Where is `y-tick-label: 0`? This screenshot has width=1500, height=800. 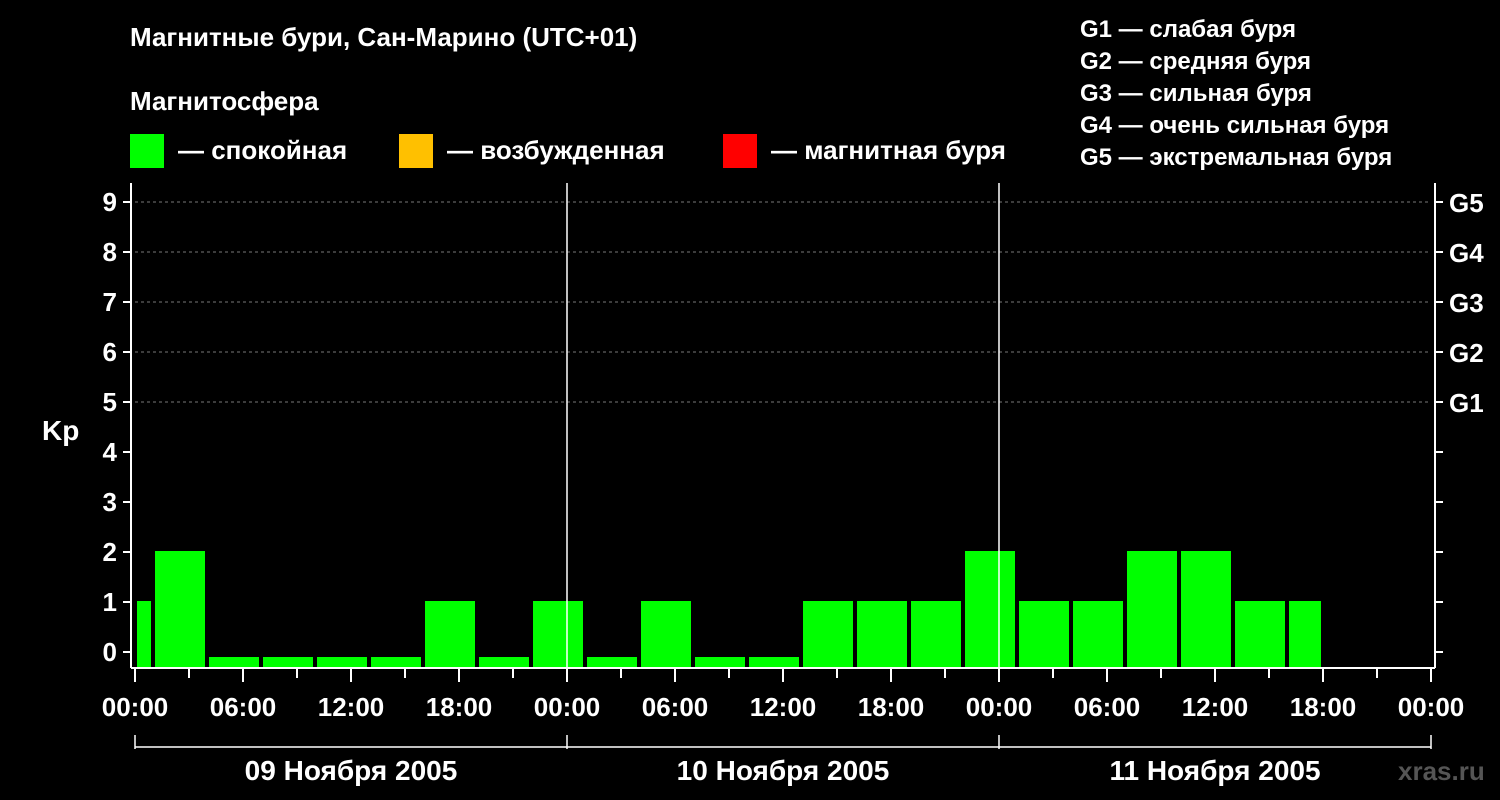 y-tick-label: 0 is located at coordinates (110, 652).